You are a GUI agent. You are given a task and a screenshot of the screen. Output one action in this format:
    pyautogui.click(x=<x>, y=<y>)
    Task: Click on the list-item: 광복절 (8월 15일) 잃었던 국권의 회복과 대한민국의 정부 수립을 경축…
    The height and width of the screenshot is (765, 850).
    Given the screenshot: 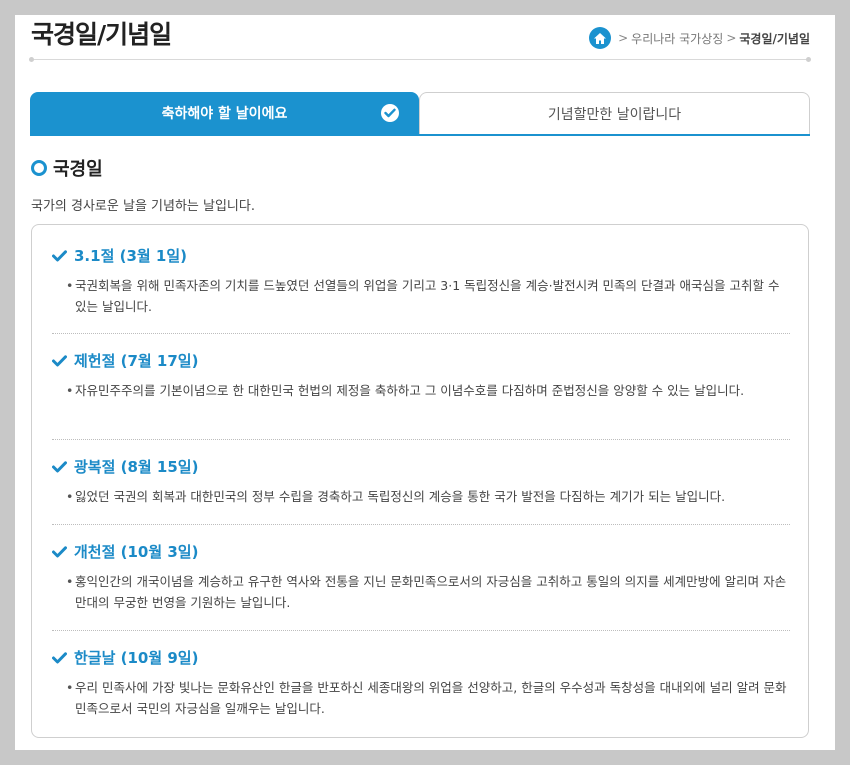 What is the action you would take?
    pyautogui.click(x=421, y=481)
    